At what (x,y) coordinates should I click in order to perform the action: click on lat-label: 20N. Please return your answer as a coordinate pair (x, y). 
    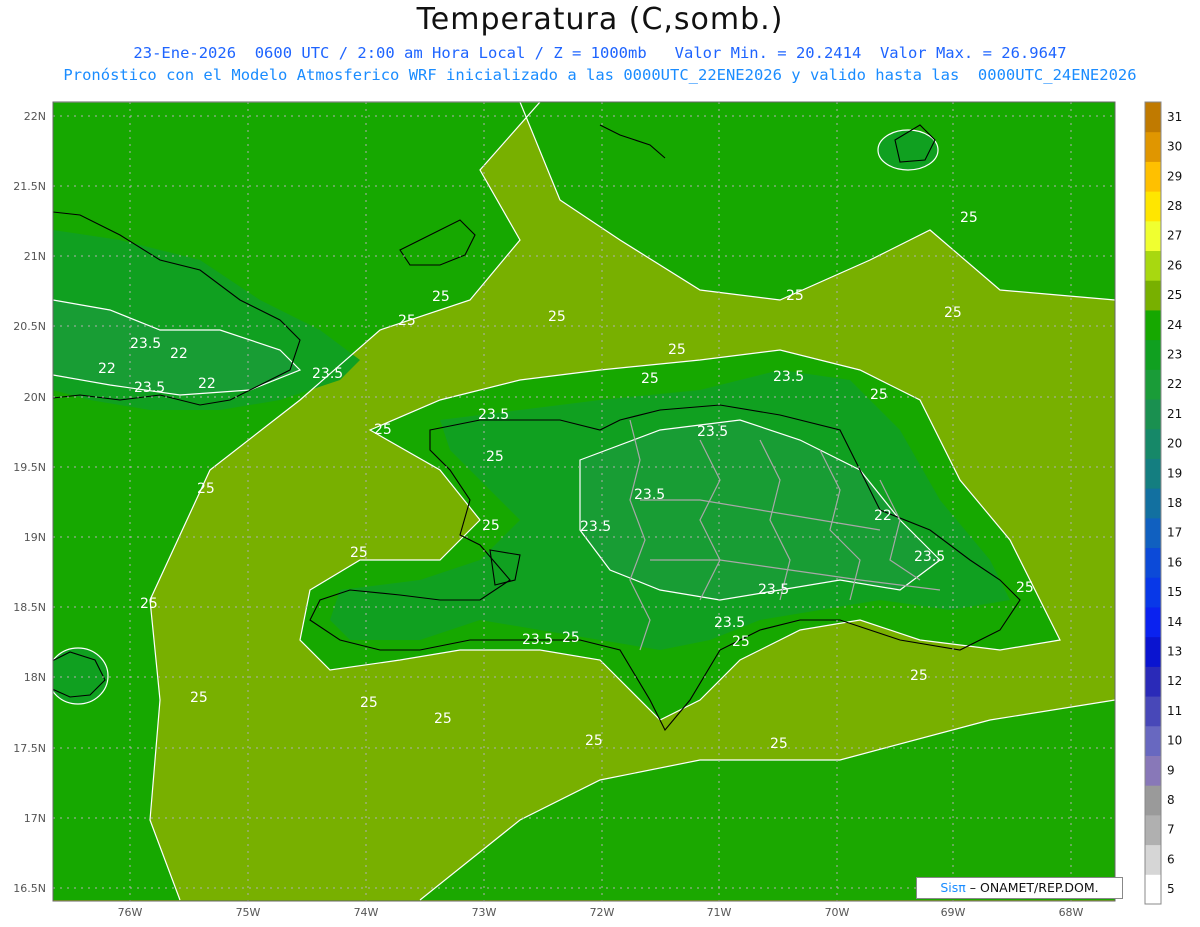
    Looking at the image, I should click on (35, 397).